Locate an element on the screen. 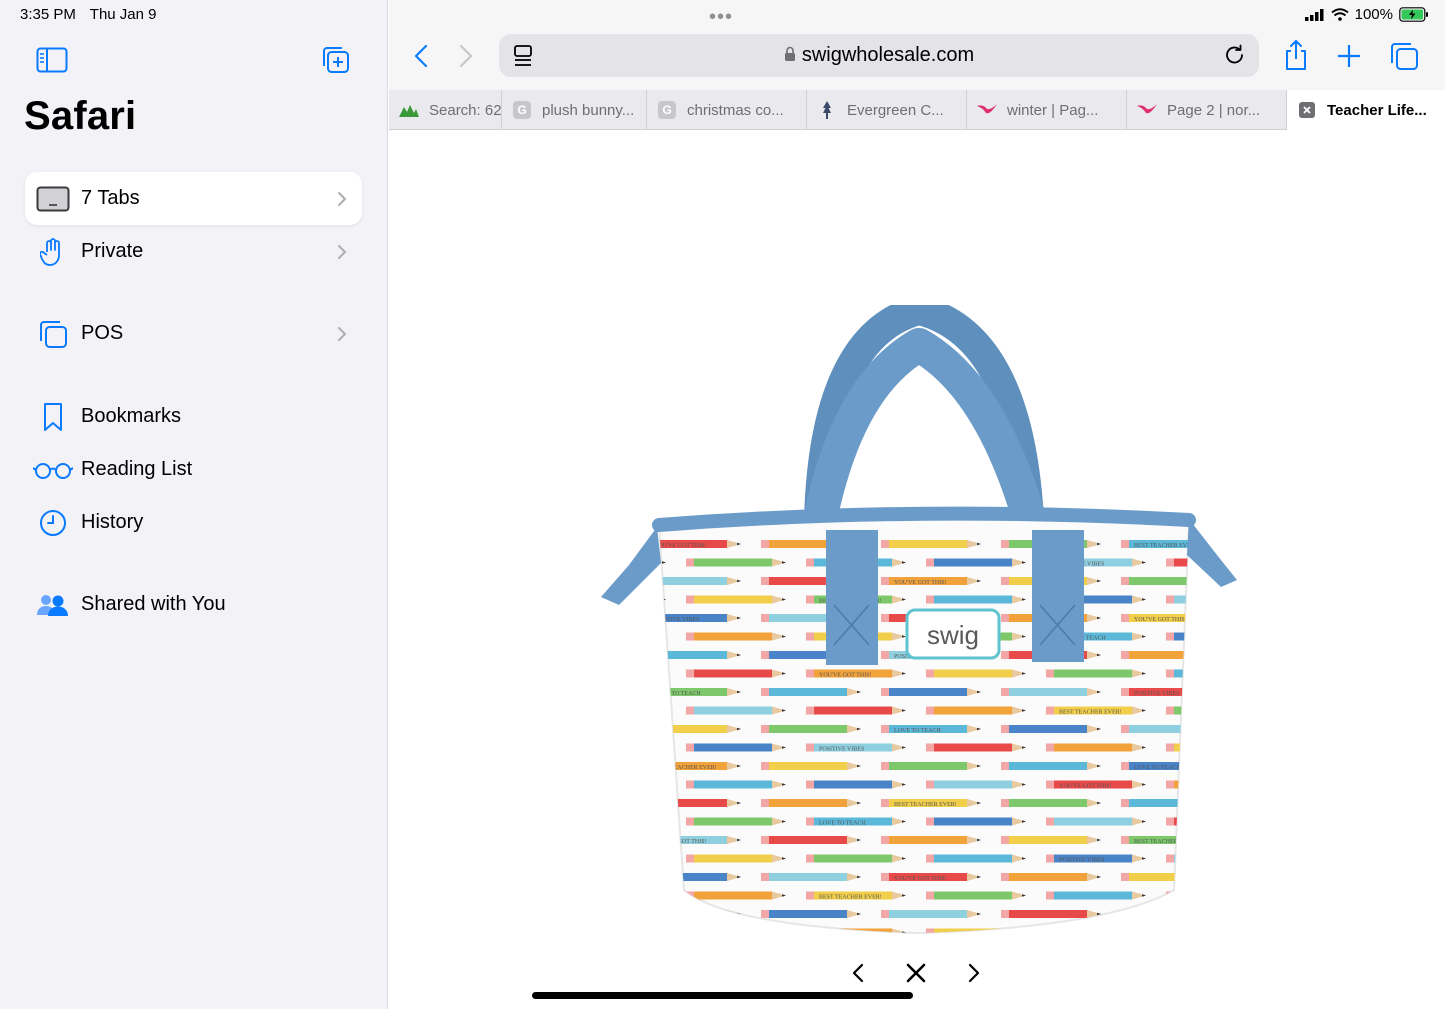 Image resolution: width=1445 pixels, height=1009 pixels. status-clock: 3:35 PM Thu Jan 9 is located at coordinates (93, 14).